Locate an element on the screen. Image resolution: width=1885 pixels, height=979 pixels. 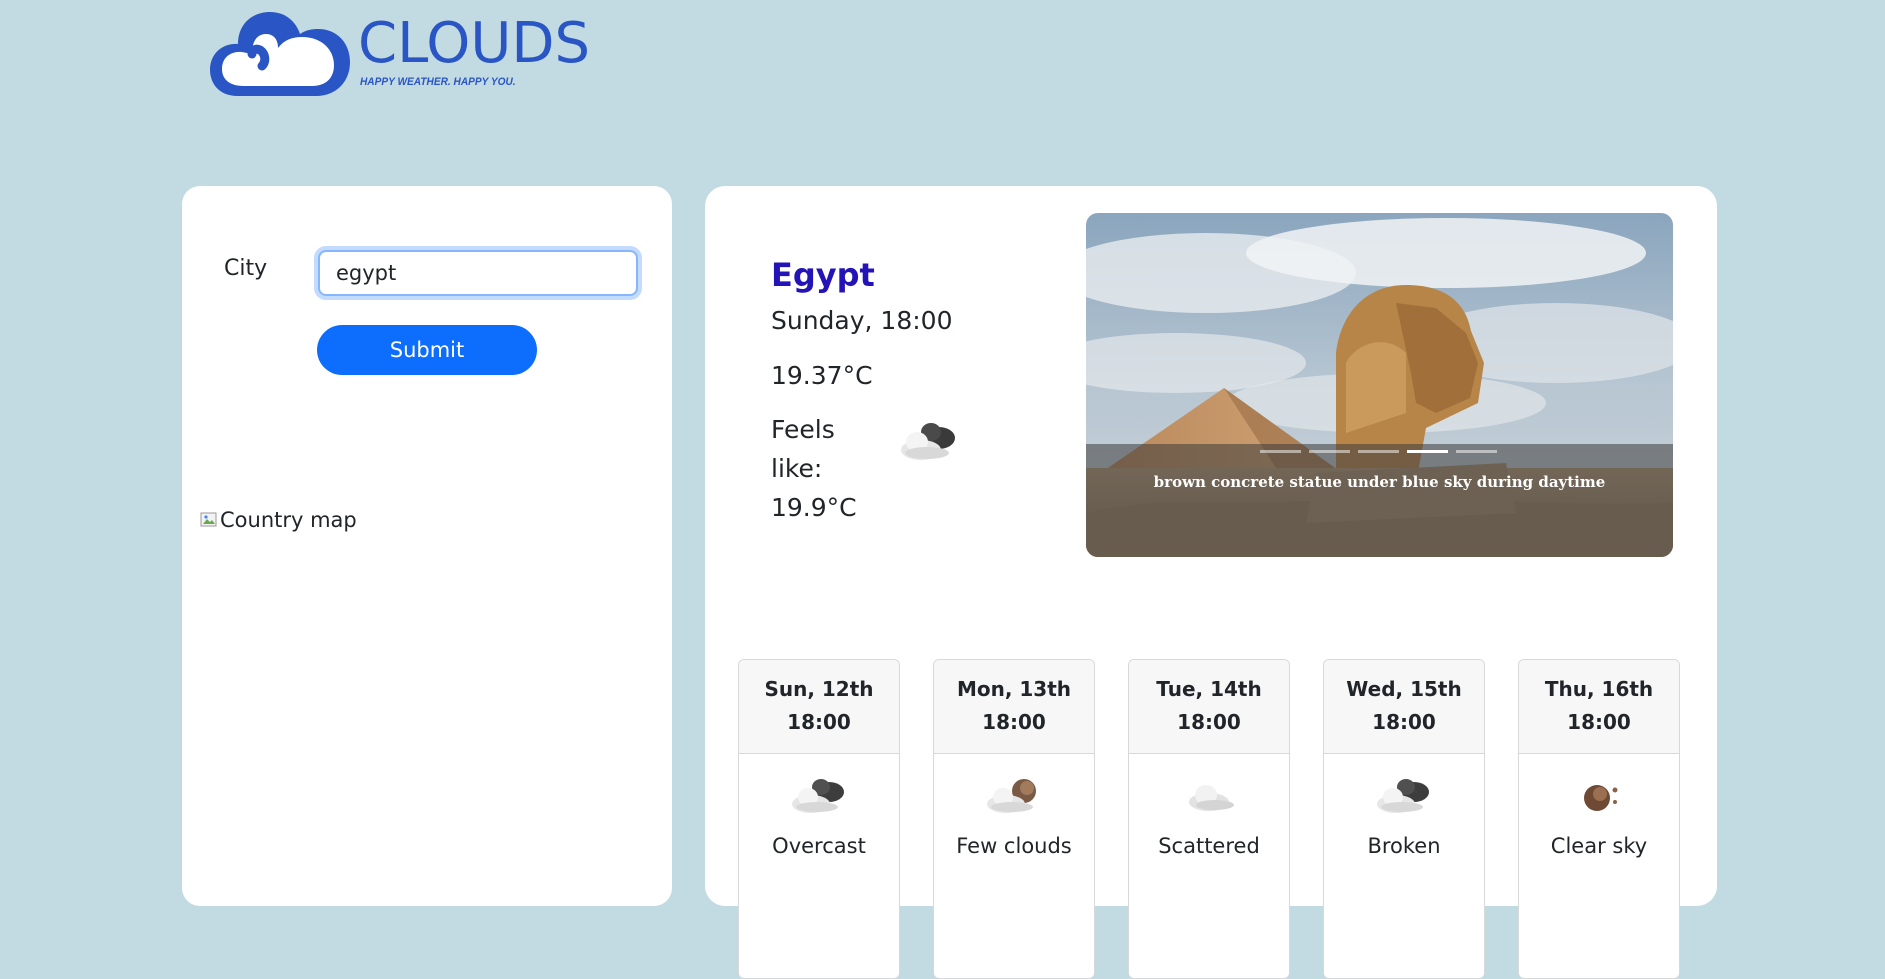
submit-button: Submit is located at coordinates (427, 350).